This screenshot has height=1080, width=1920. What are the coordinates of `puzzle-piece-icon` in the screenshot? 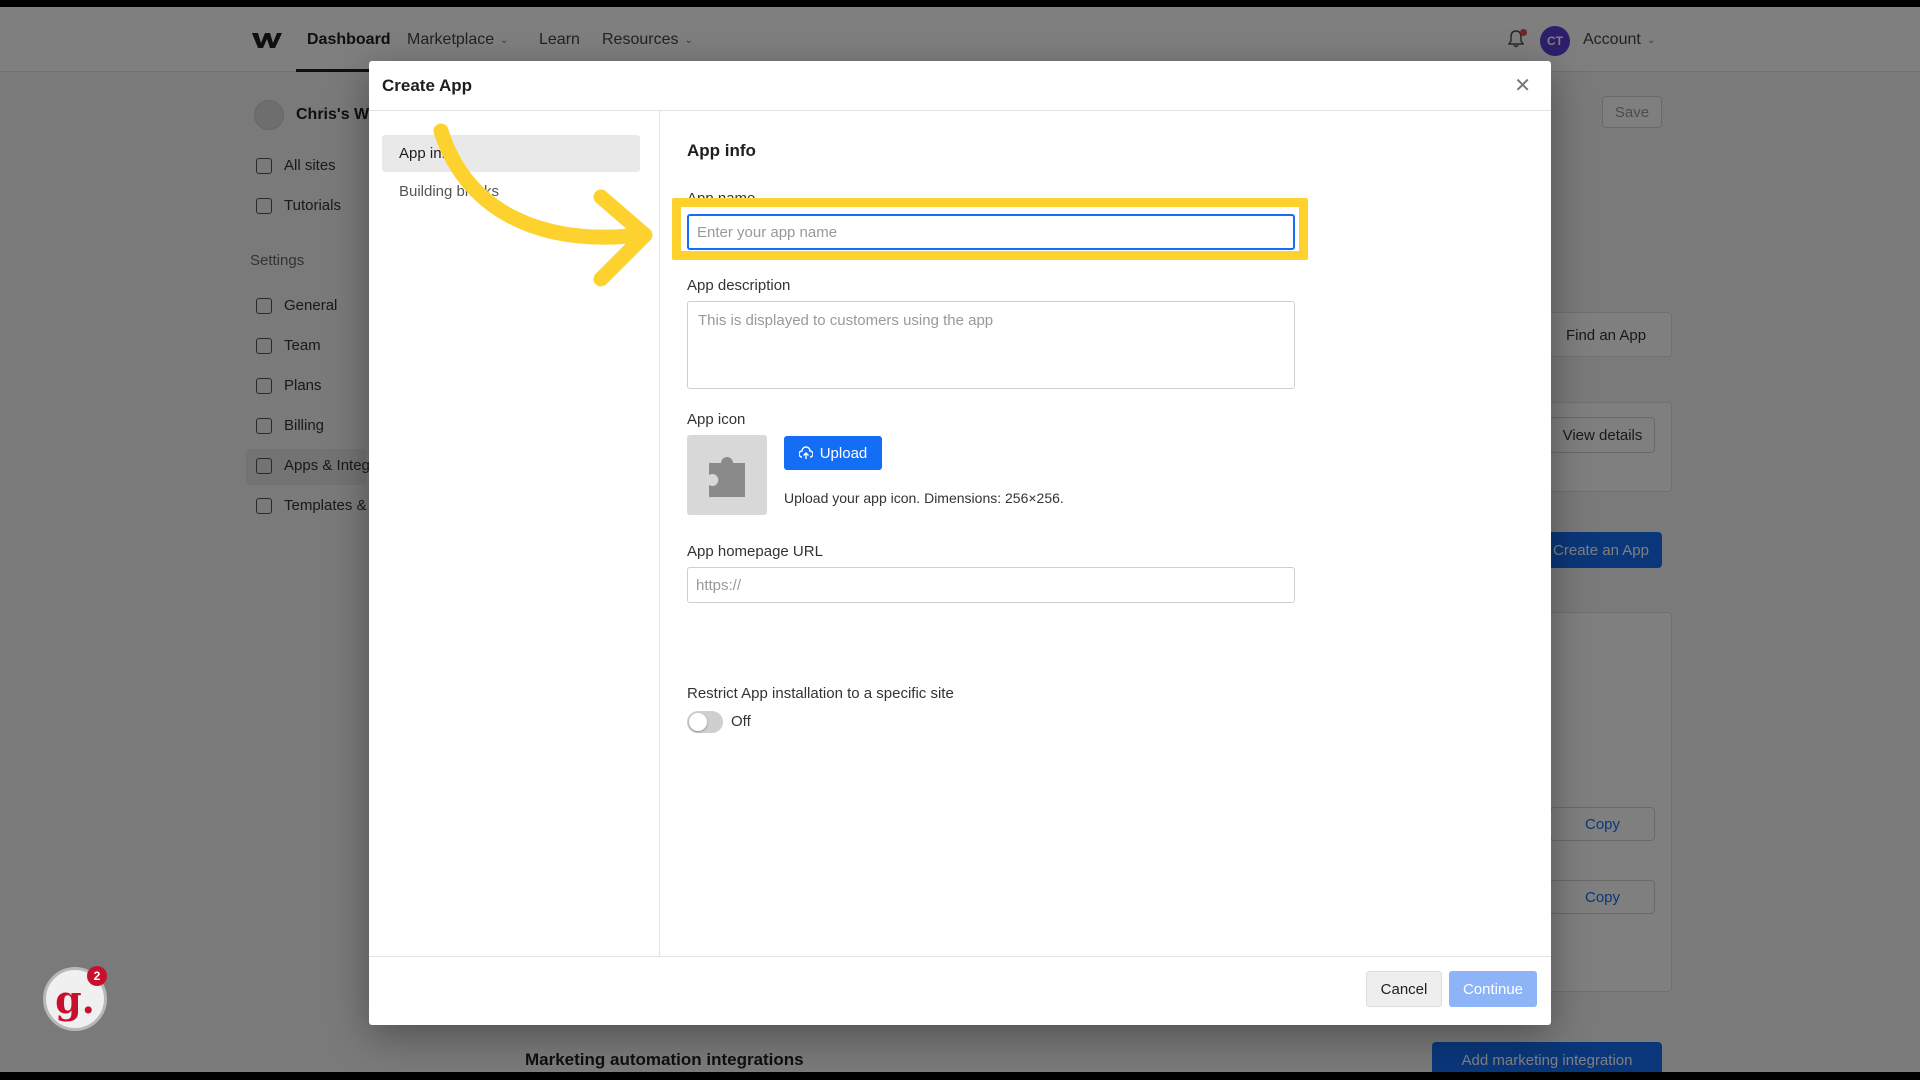 It's located at (727, 477).